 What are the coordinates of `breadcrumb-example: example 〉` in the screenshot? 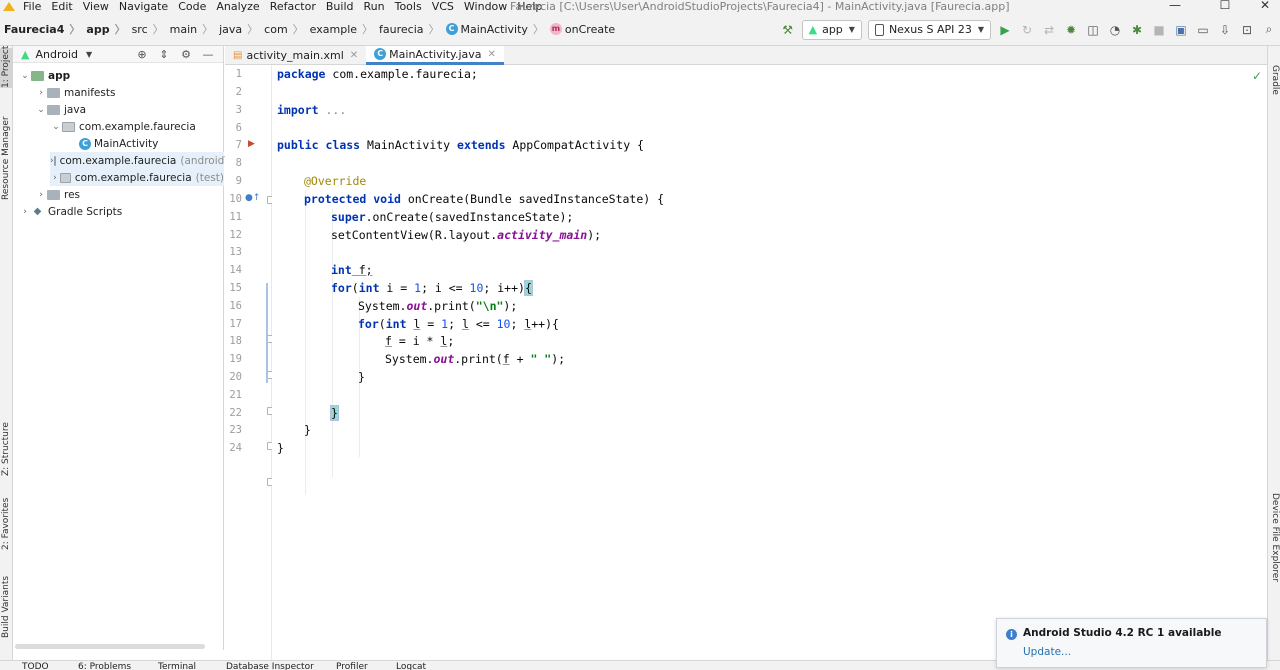 It's located at (340, 29).